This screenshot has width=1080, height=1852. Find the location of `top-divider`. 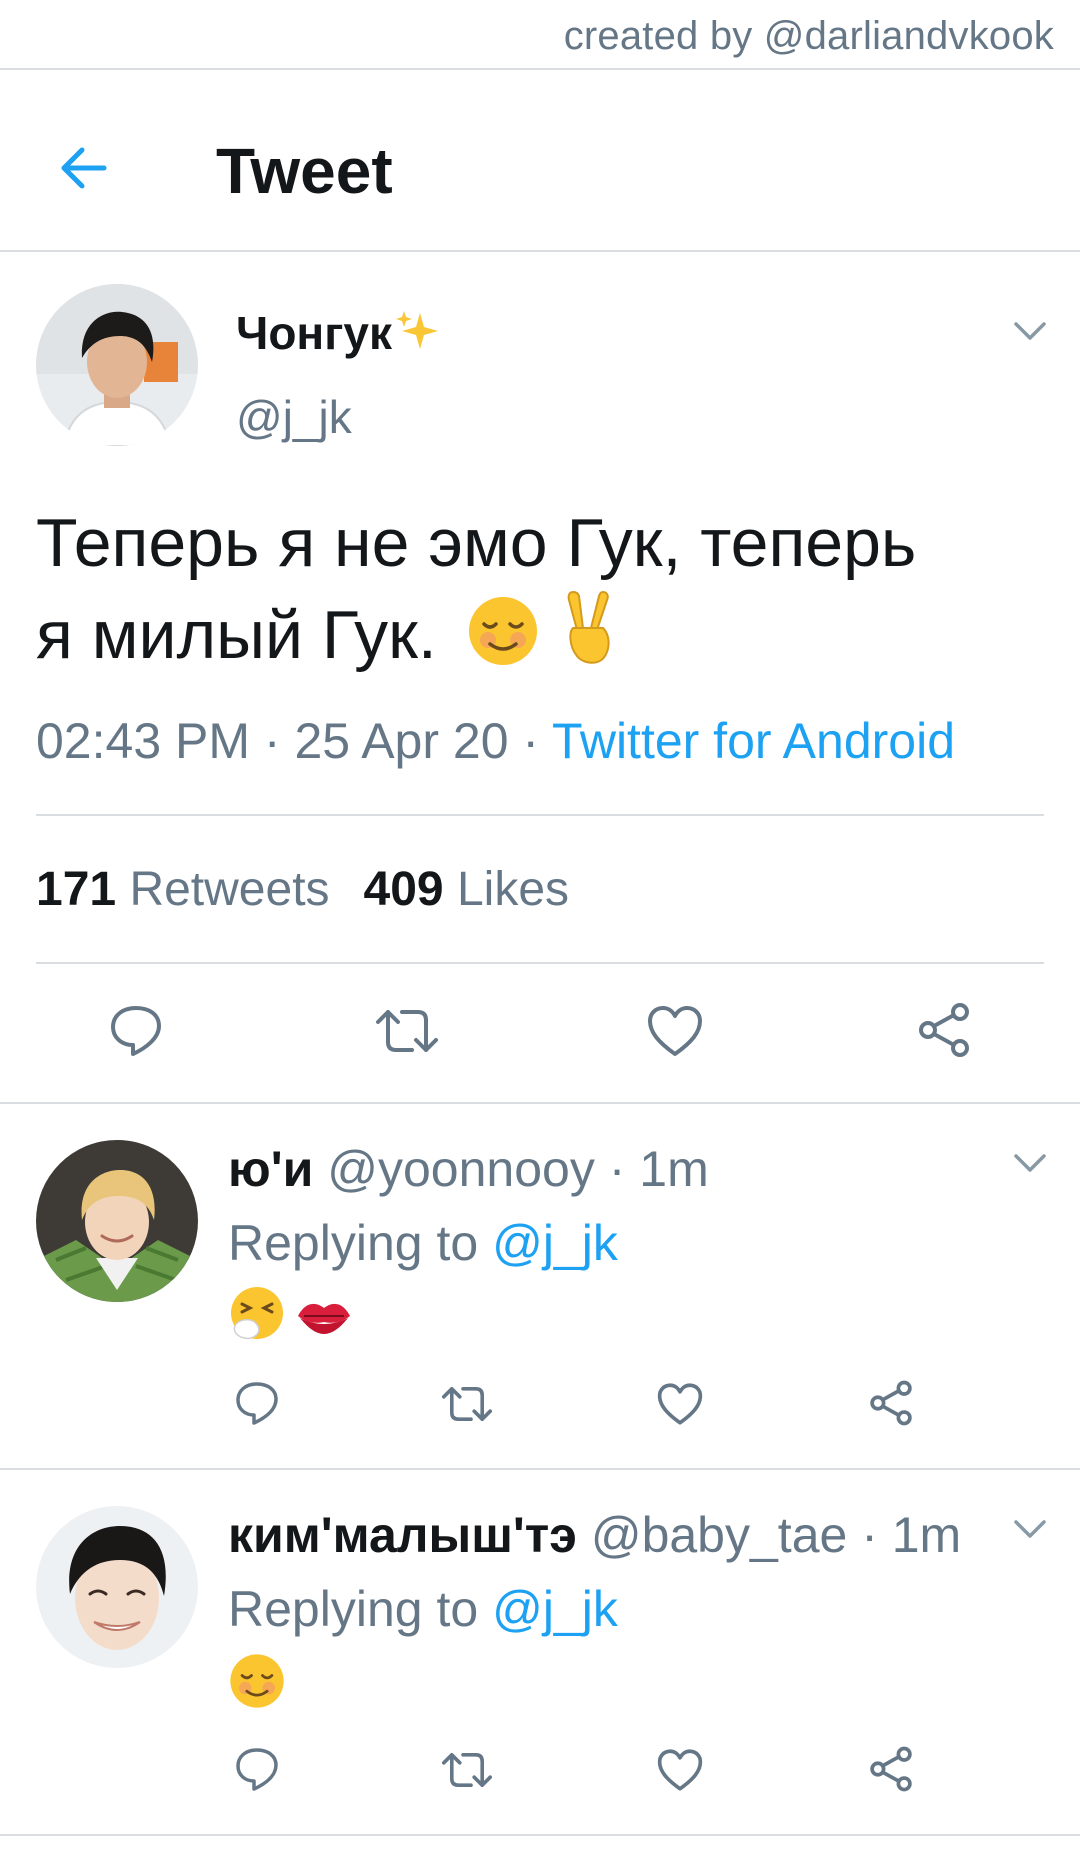

top-divider is located at coordinates (540, 69).